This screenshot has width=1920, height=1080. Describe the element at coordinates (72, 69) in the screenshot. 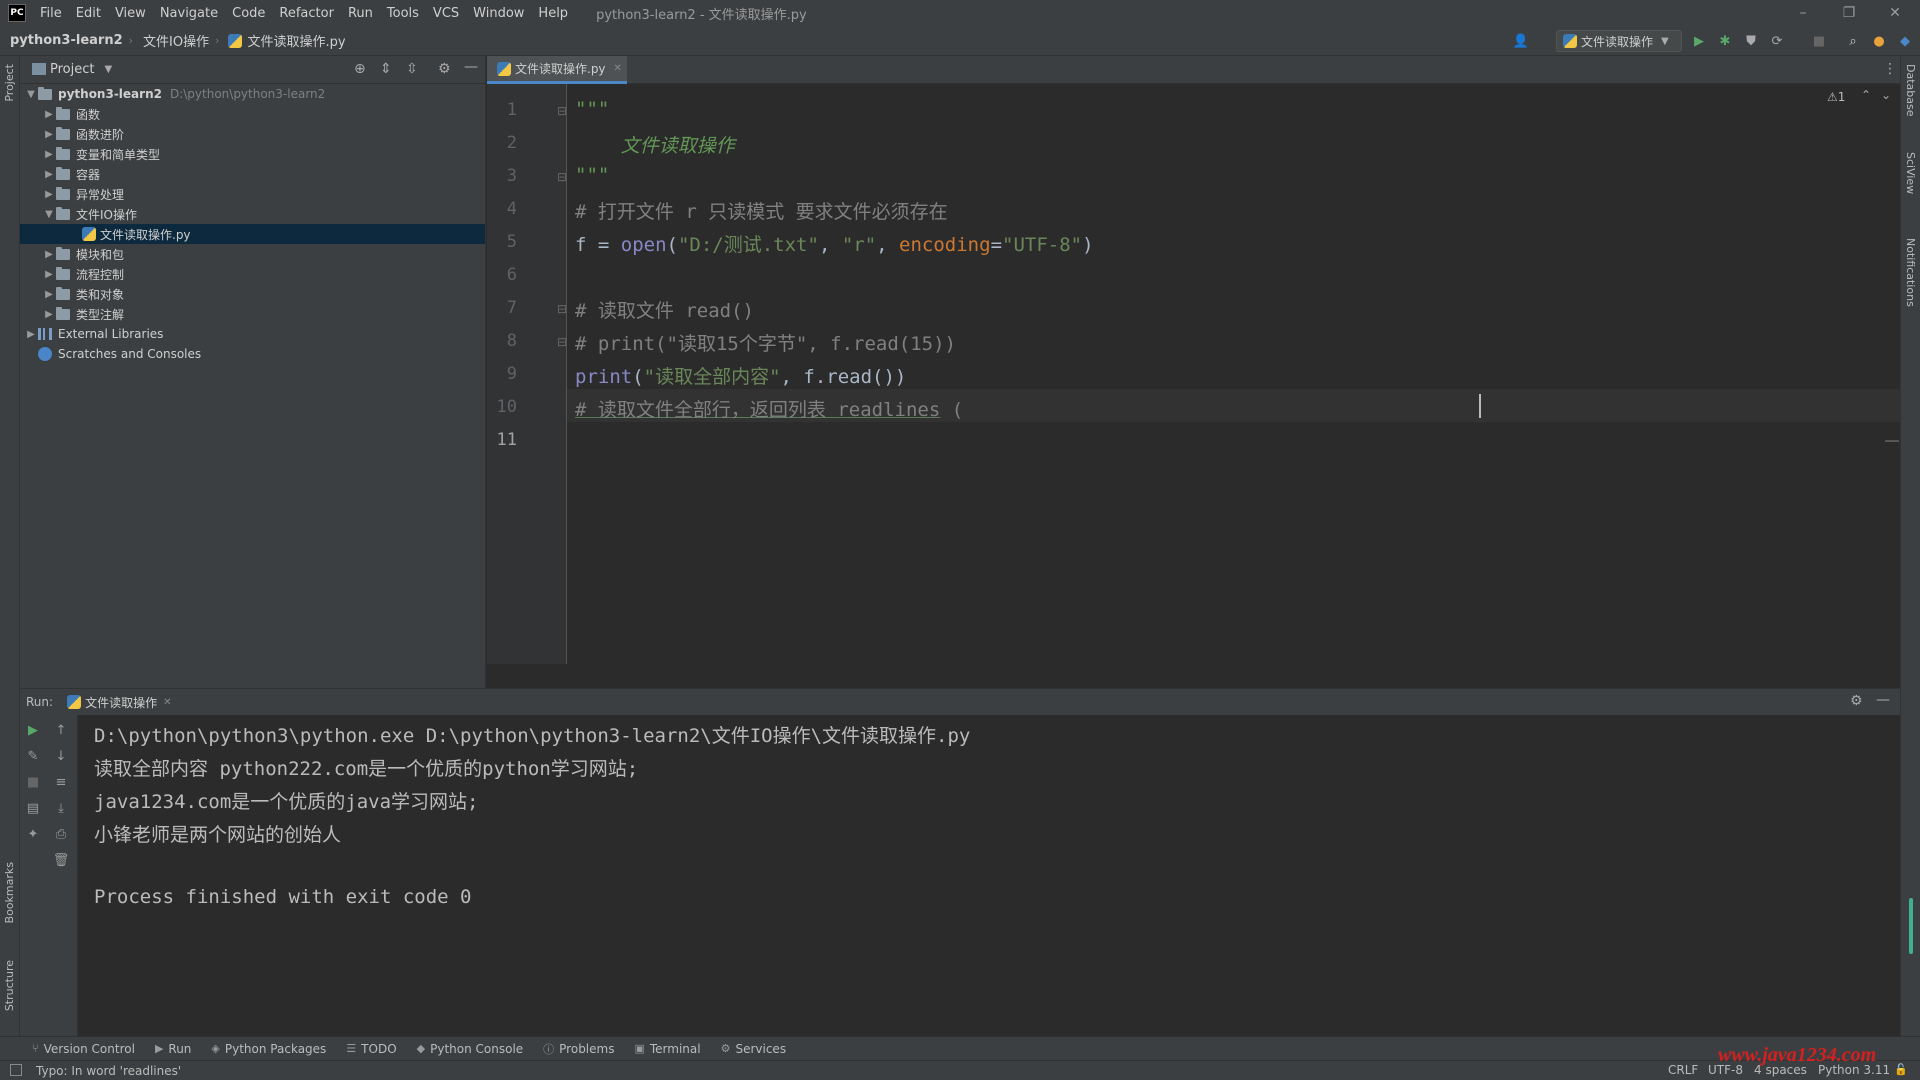

I see `project-view-select: Project` at that location.